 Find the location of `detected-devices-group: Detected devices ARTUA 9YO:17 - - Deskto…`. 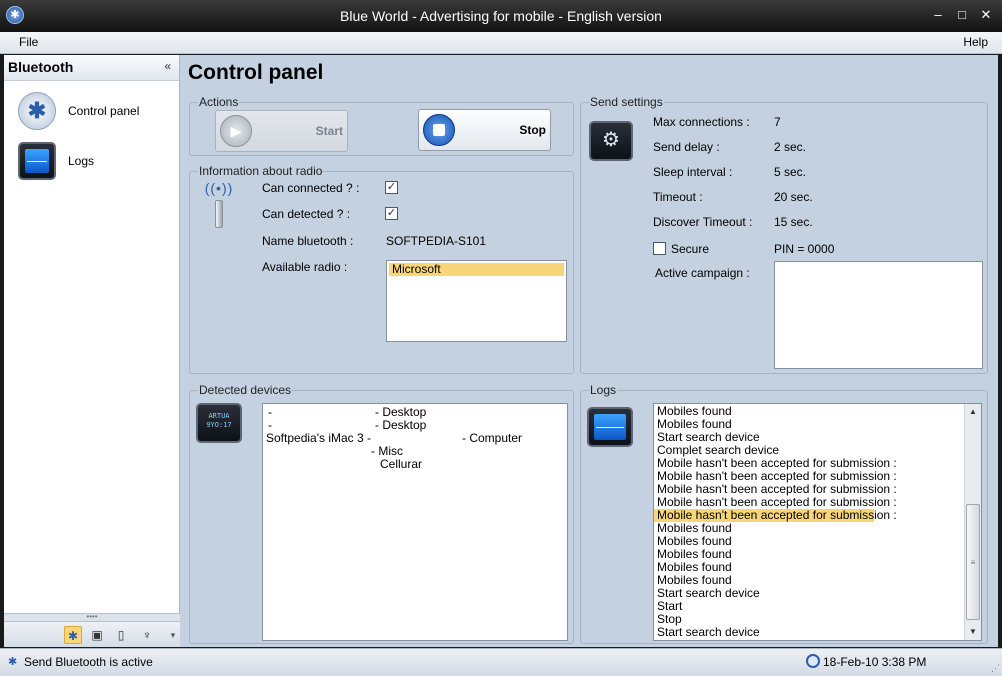

detected-devices-group: Detected devices ARTUA 9YO:17 - - Deskto… is located at coordinates (381, 513).